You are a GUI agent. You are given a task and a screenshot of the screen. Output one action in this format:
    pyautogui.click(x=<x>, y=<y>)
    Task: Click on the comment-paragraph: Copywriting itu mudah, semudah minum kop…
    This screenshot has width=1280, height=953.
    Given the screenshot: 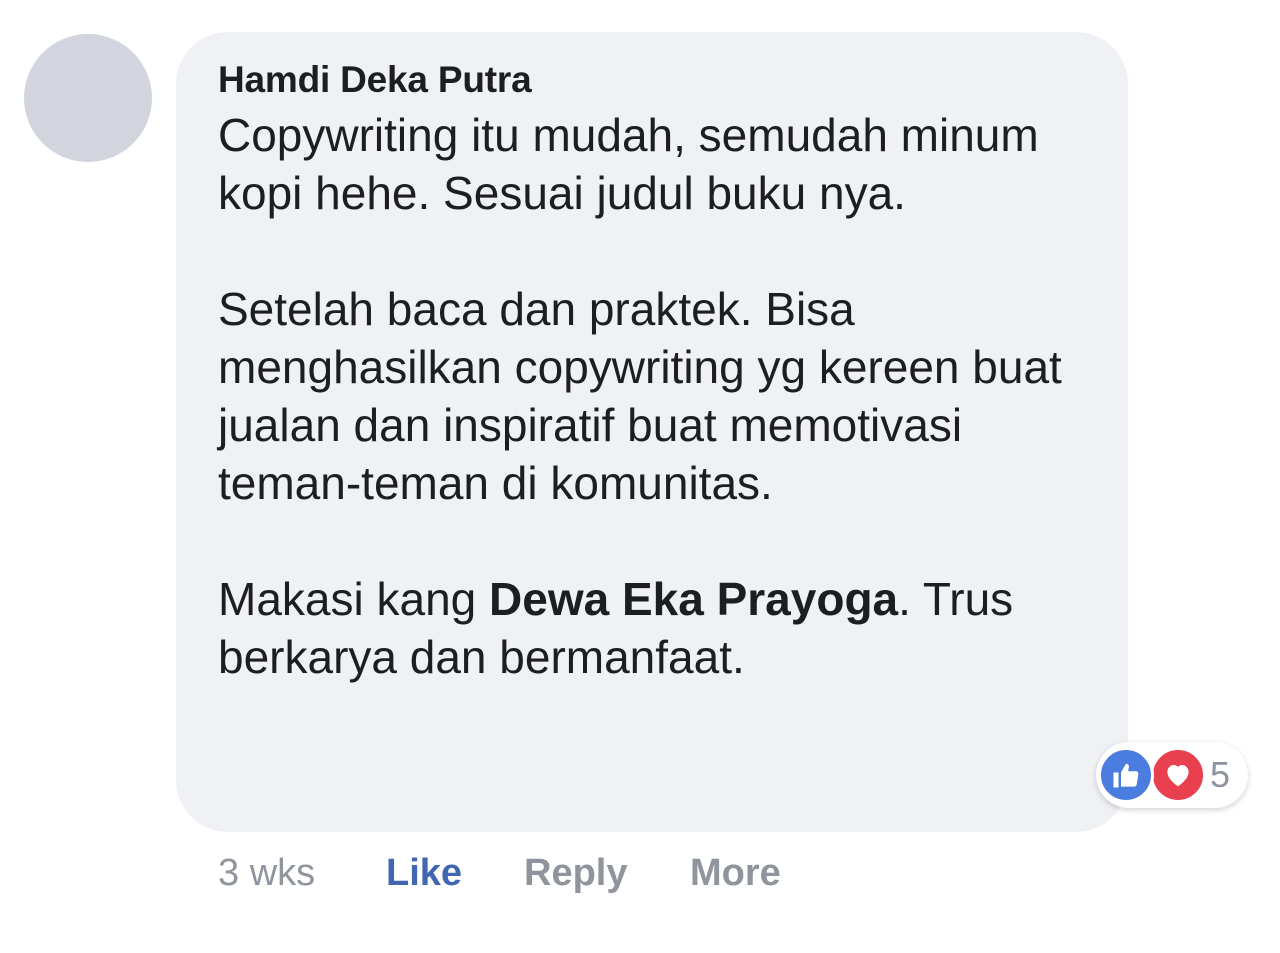 What is the action you would take?
    pyautogui.click(x=628, y=164)
    